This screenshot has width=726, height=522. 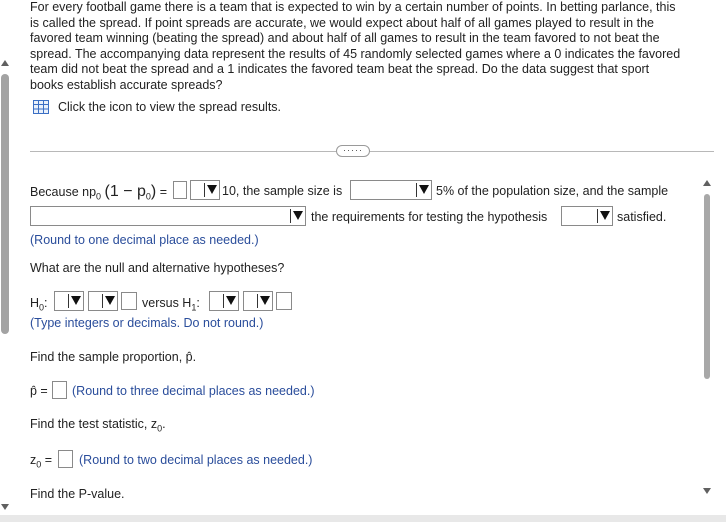 What do you see at coordinates (41, 461) in the screenshot?
I see `z0-label: z0 =` at bounding box center [41, 461].